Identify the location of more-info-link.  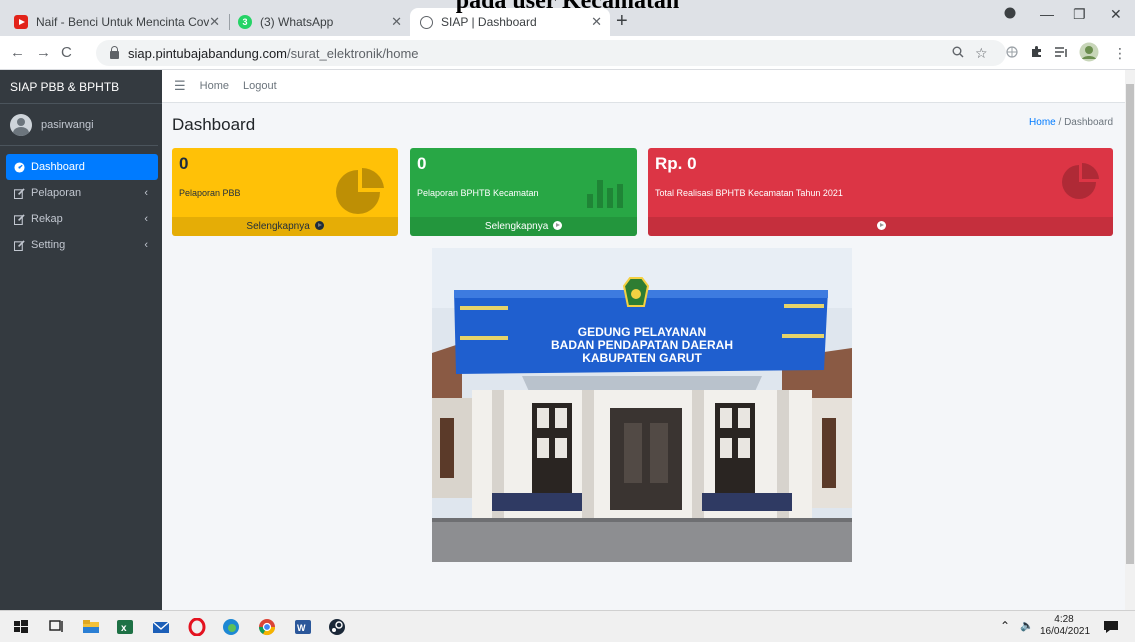
(880, 226).